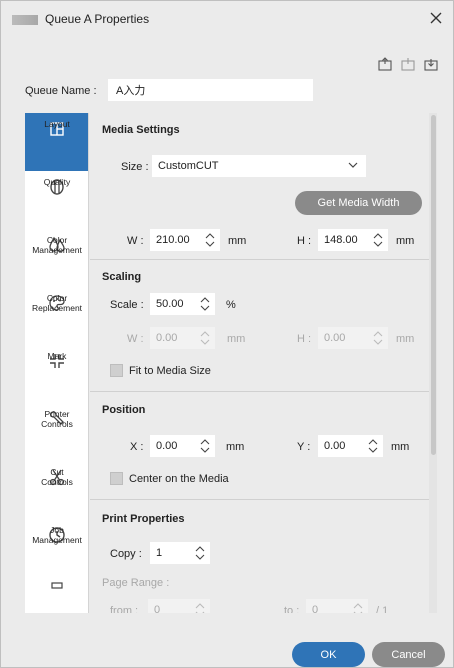 The image size is (454, 668). I want to click on x-input: 0.00, so click(182, 446).